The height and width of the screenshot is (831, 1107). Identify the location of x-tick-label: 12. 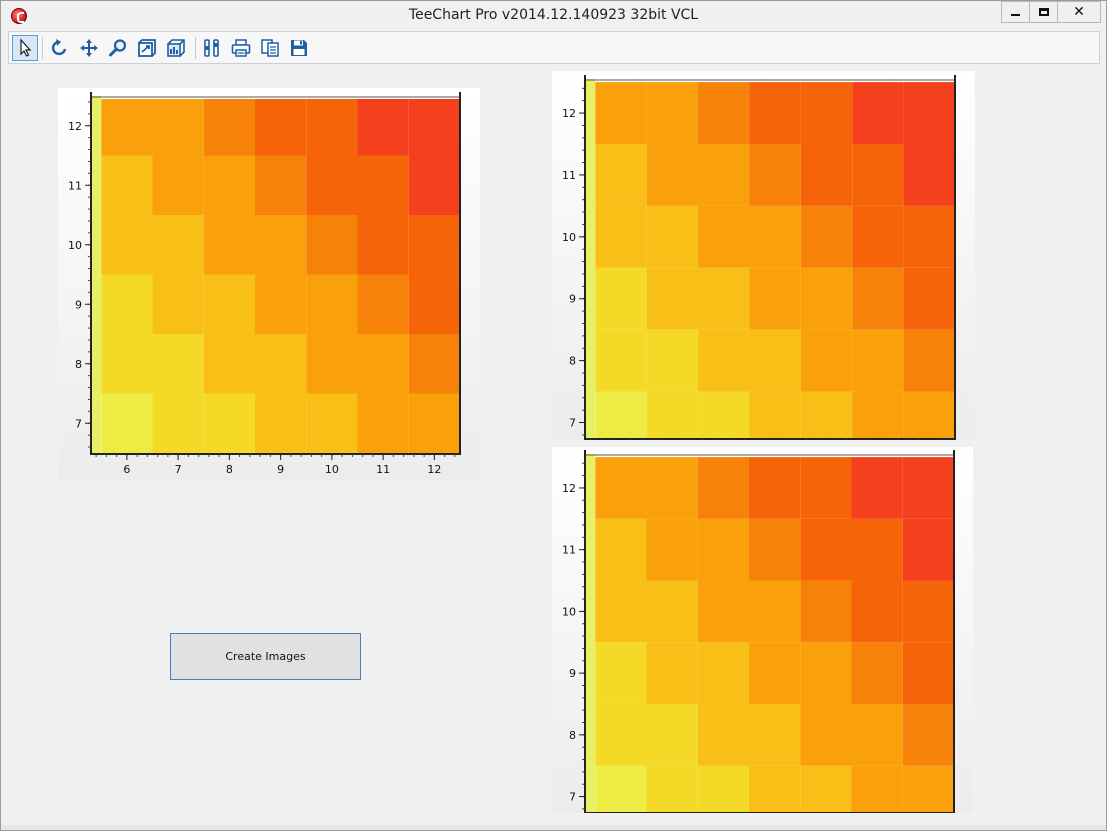
(434, 469).